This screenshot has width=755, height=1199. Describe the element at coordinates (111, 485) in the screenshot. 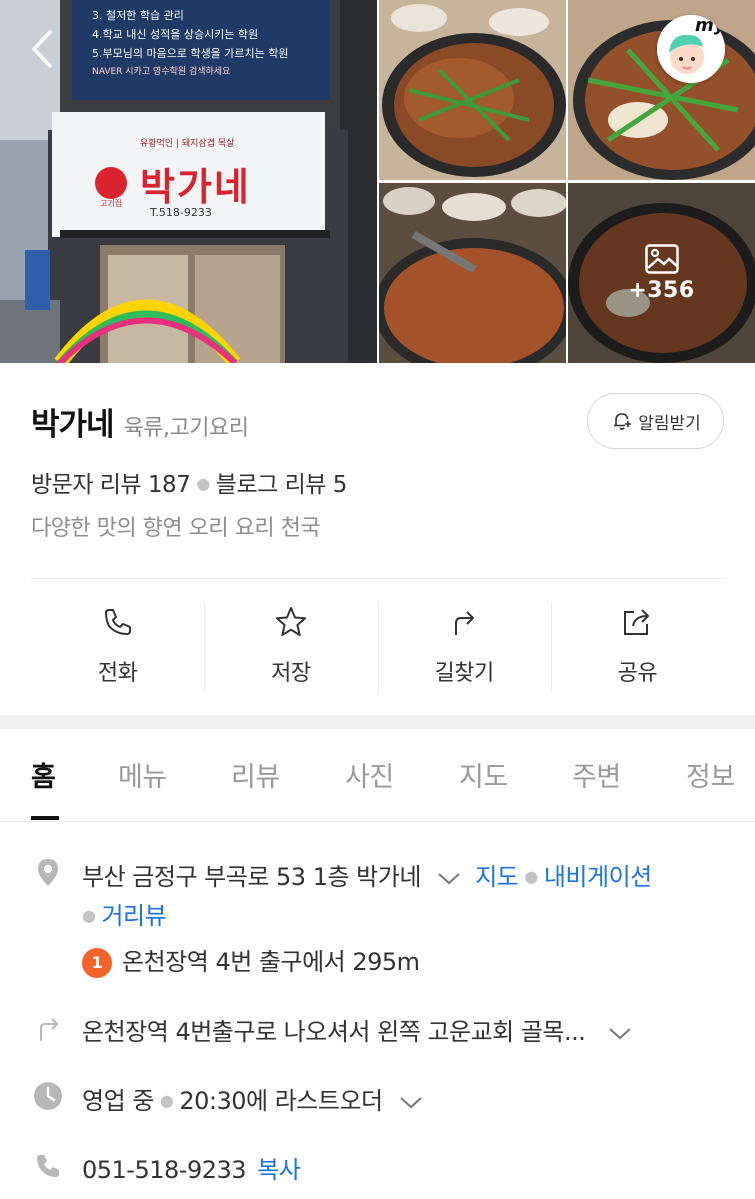

I see `visitor-reviews-link: 방문자 리뷰 187` at that location.